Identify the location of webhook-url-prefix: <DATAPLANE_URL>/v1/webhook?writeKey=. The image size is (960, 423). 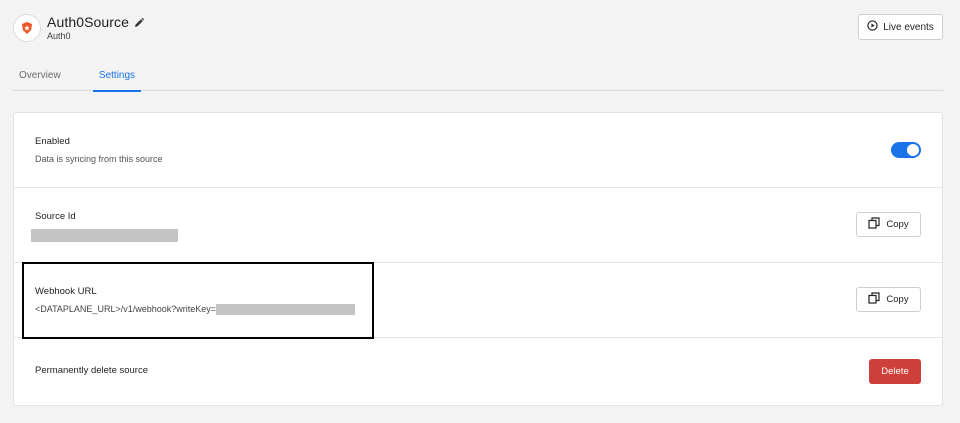
(126, 309).